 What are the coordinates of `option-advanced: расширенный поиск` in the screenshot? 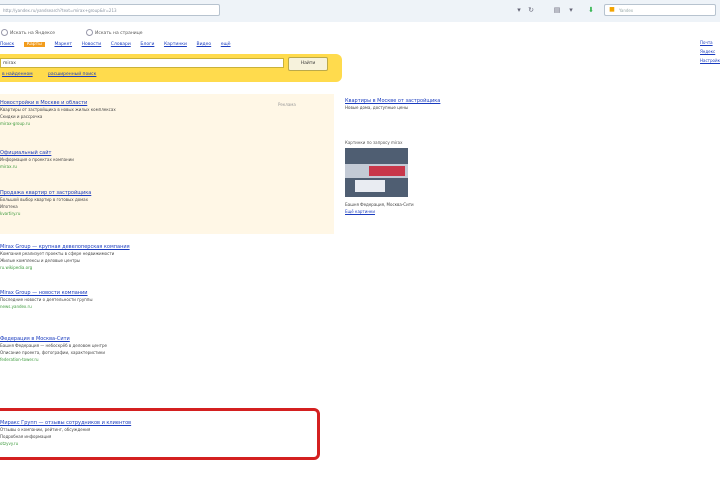 It's located at (72, 74).